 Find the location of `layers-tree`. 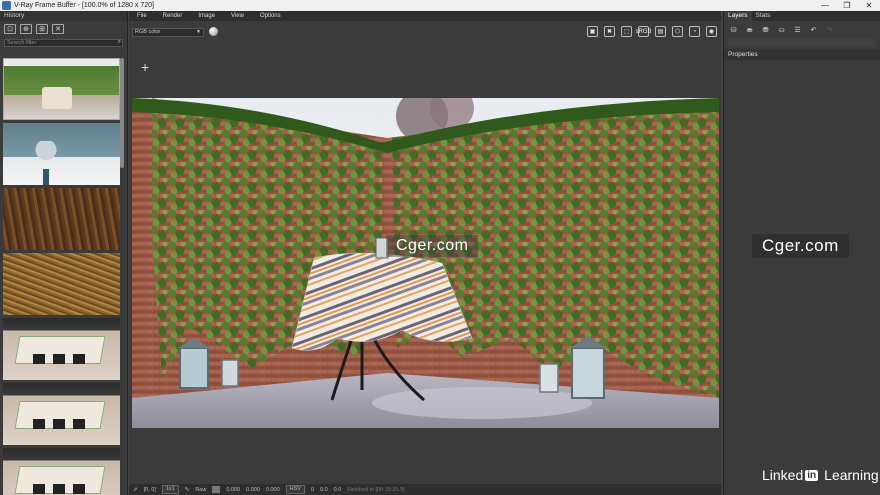

layers-tree is located at coordinates (802, 43).